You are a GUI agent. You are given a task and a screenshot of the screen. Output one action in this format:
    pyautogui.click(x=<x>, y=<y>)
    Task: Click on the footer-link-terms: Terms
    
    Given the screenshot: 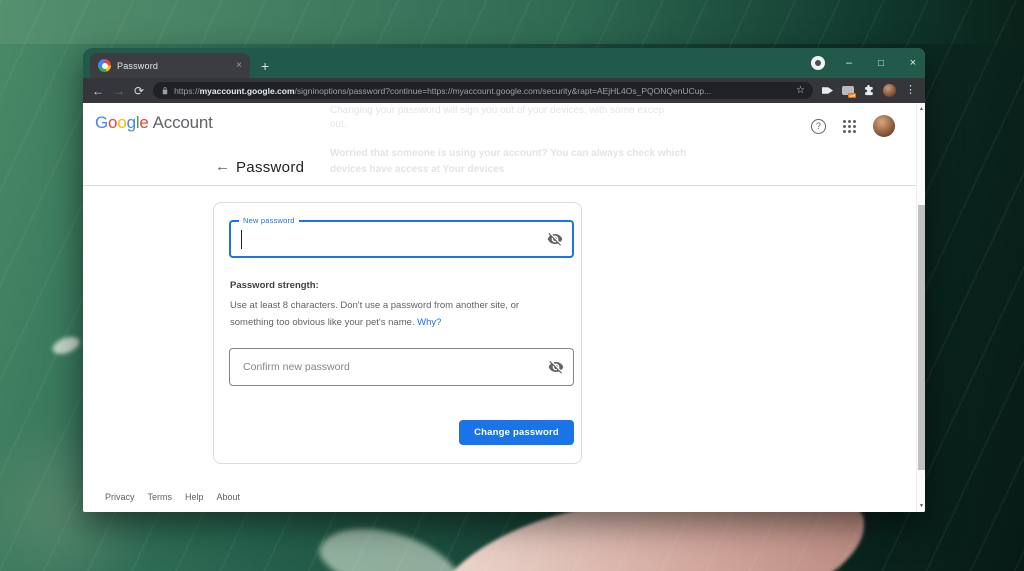 What is the action you would take?
    pyautogui.click(x=160, y=497)
    